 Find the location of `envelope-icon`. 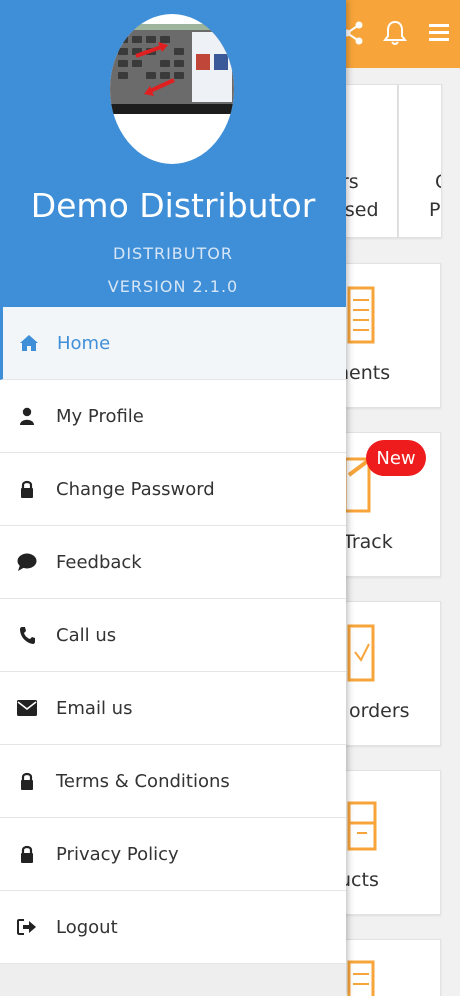

envelope-icon is located at coordinates (27, 708).